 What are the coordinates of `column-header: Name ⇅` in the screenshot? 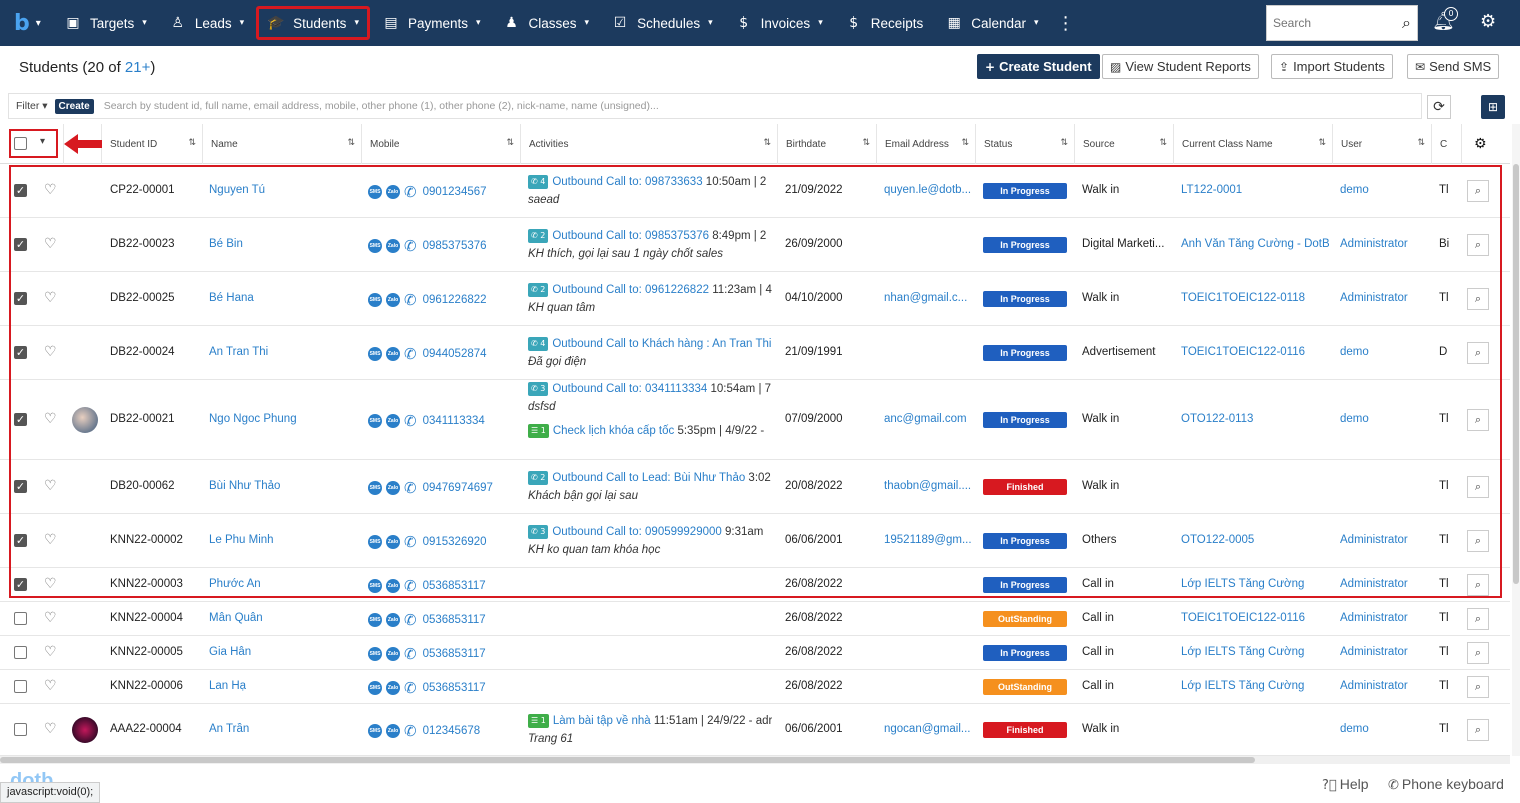 It's located at (282, 144).